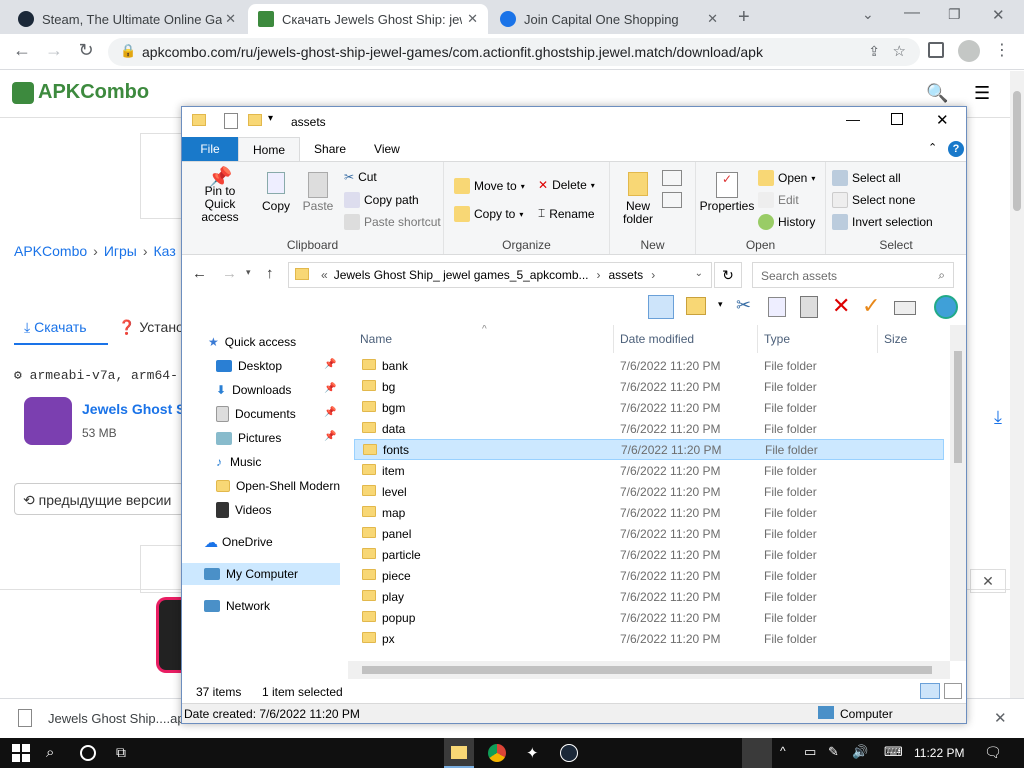  Describe the element at coordinates (638, 199) in the screenshot. I see `new-folder-button: New folder` at that location.